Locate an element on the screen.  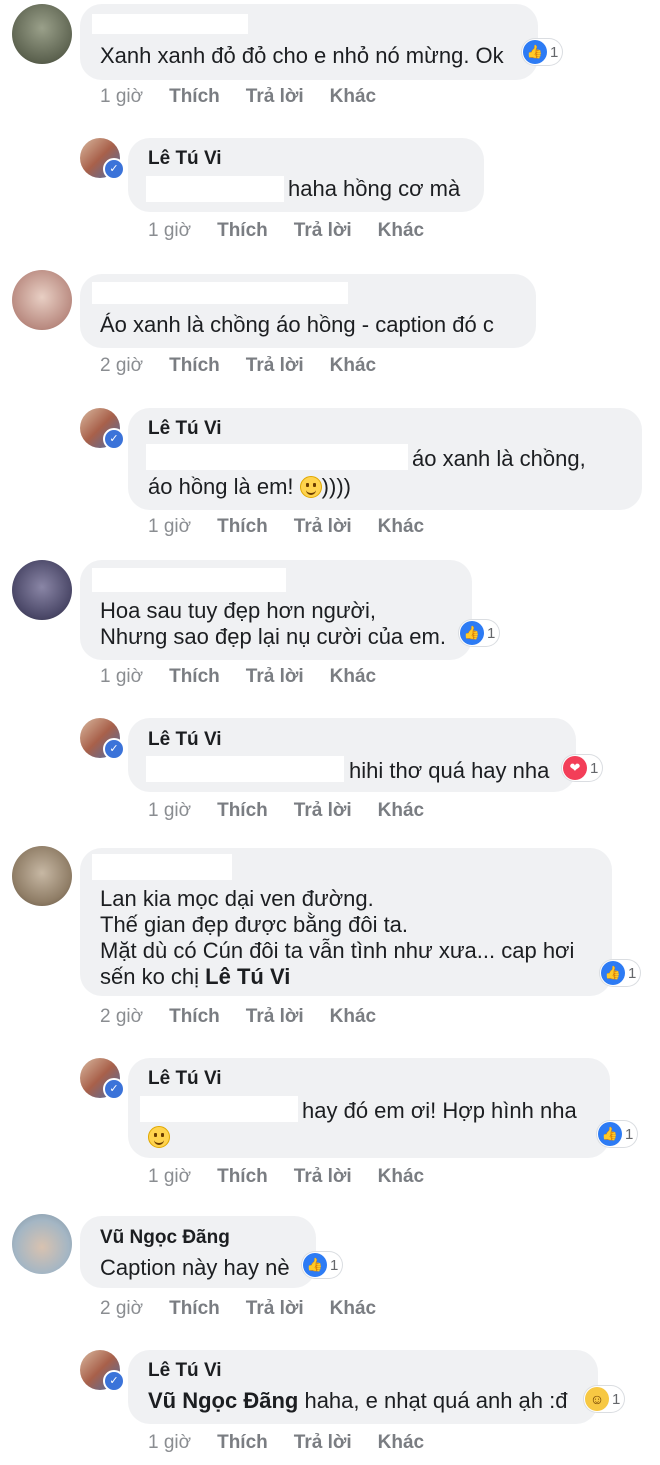
reply-text is located at coordinates (159, 1137).